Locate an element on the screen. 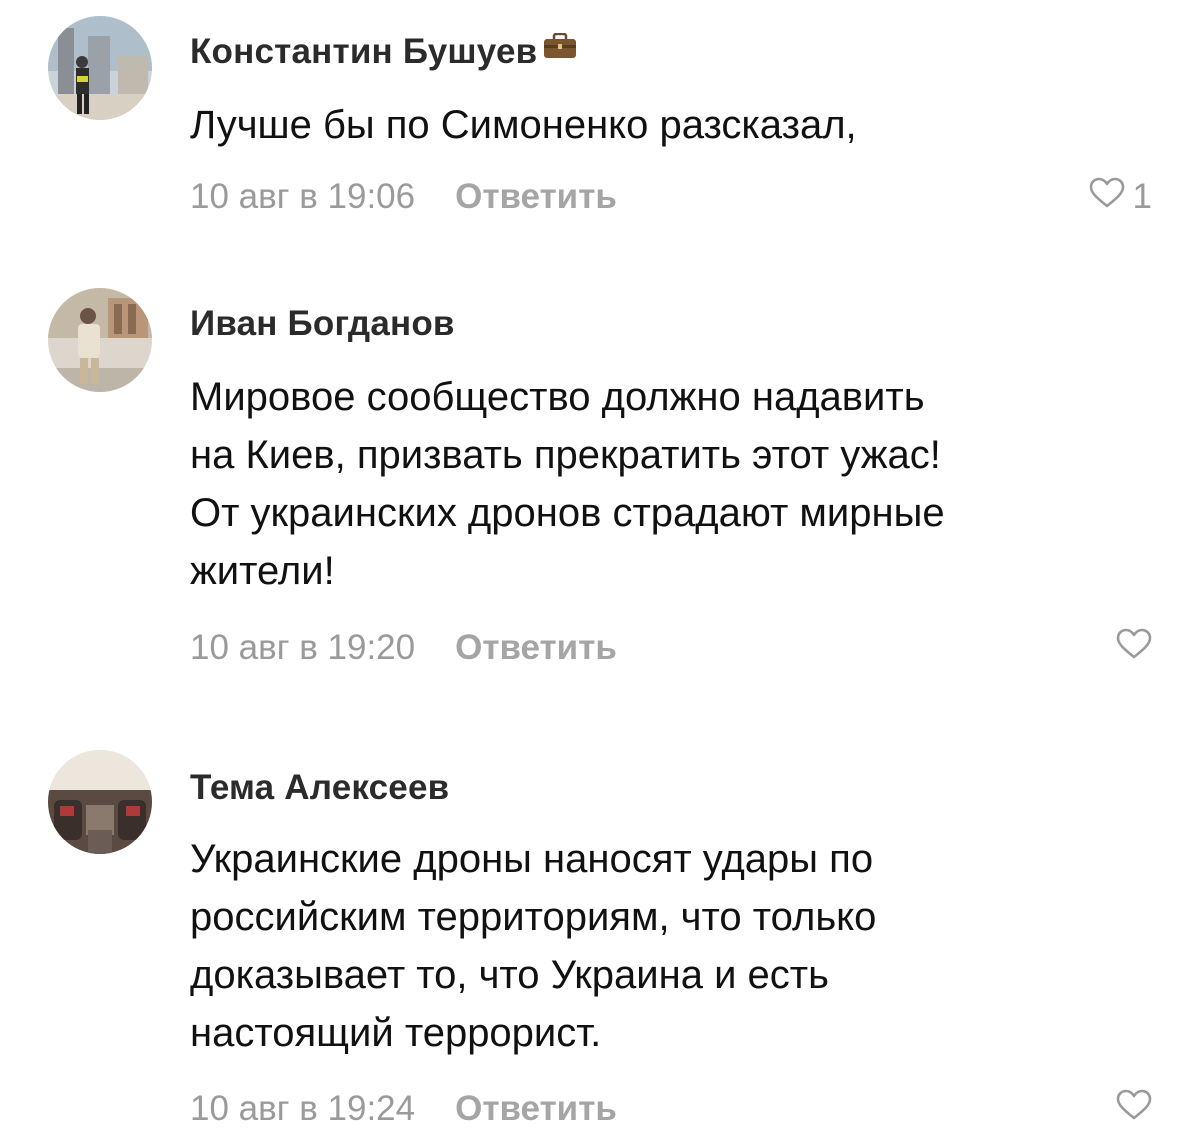 The image size is (1200, 1132). comment-text-line: От украинских дронов страдают мирные is located at coordinates (567, 513).